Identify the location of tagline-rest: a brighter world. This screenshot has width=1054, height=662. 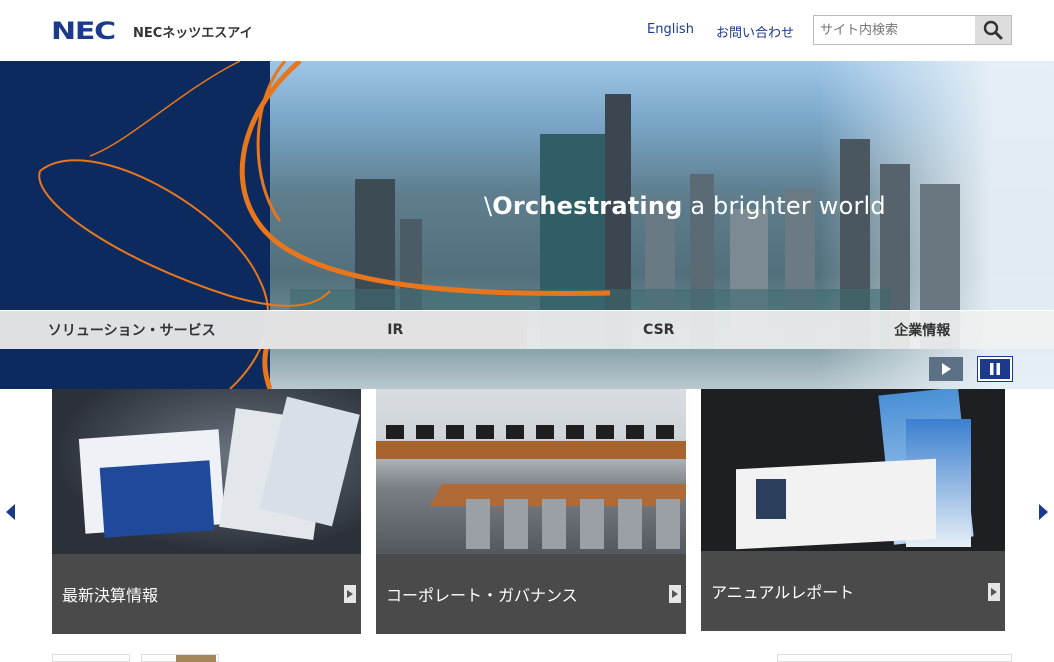
(784, 206).